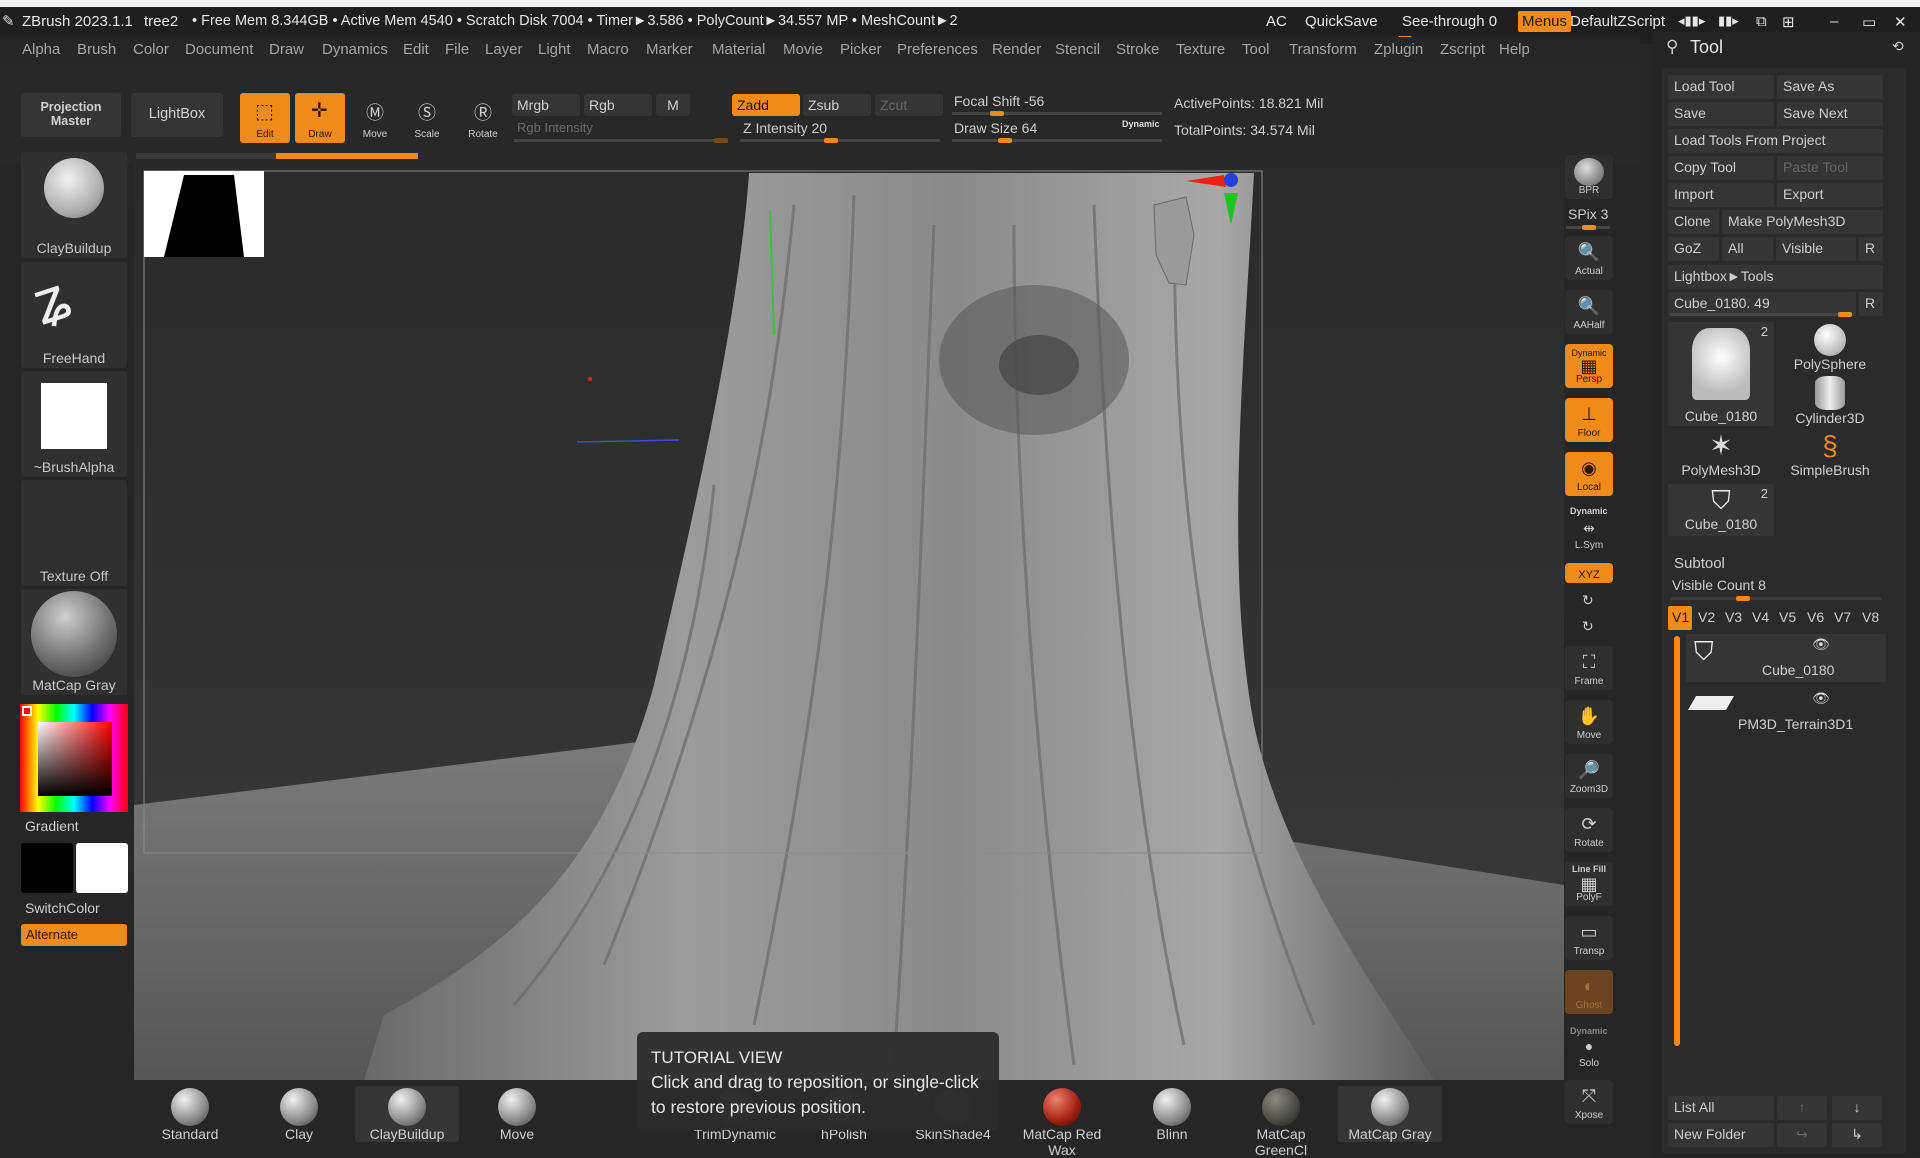 The width and height of the screenshot is (1920, 1158). Describe the element at coordinates (416, 49) in the screenshot. I see `menu-edit: Edit` at that location.